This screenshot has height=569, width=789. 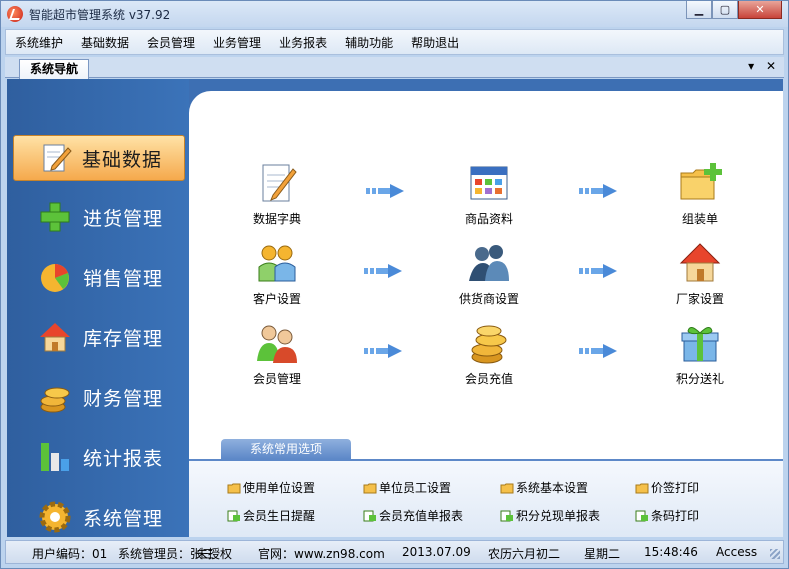 I want to click on customers-icon, so click(x=277, y=263).